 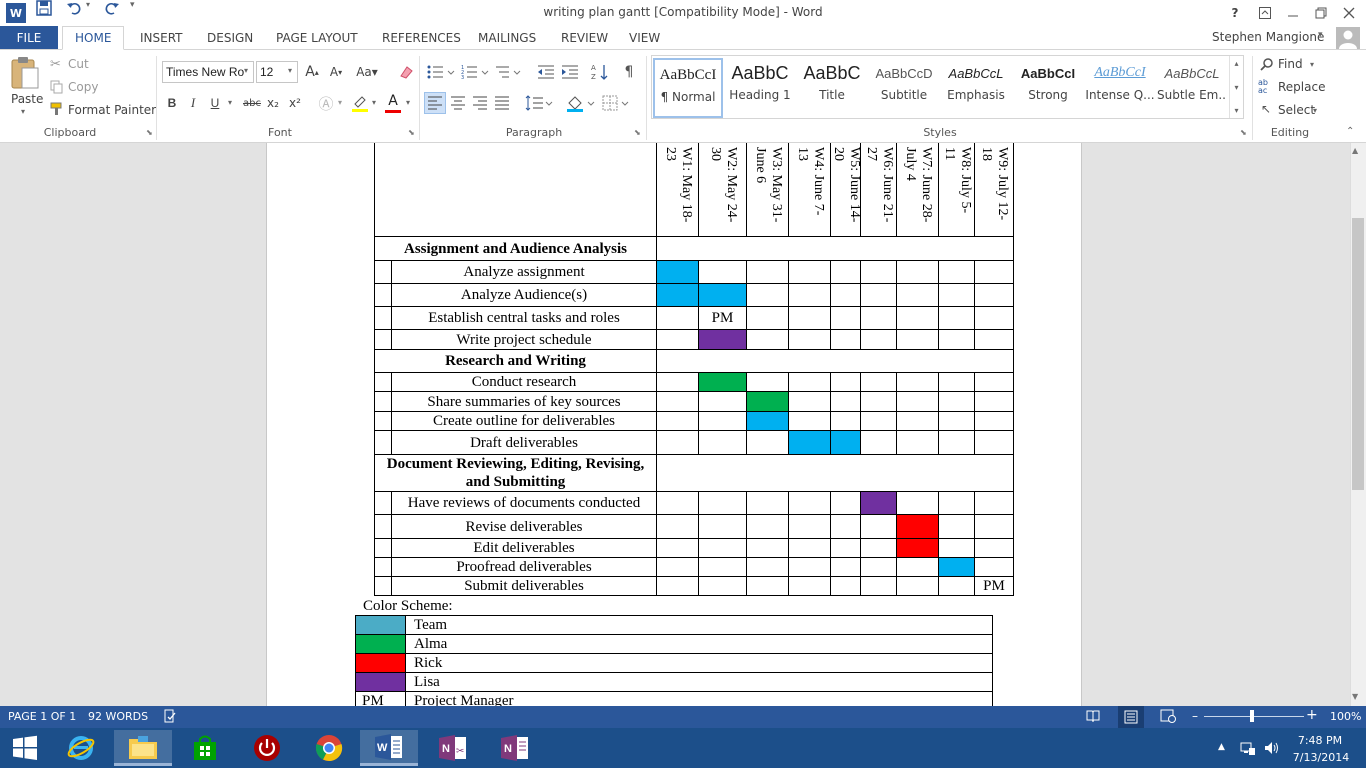 I want to click on task-name: Submit deliverables, so click(x=524, y=586).